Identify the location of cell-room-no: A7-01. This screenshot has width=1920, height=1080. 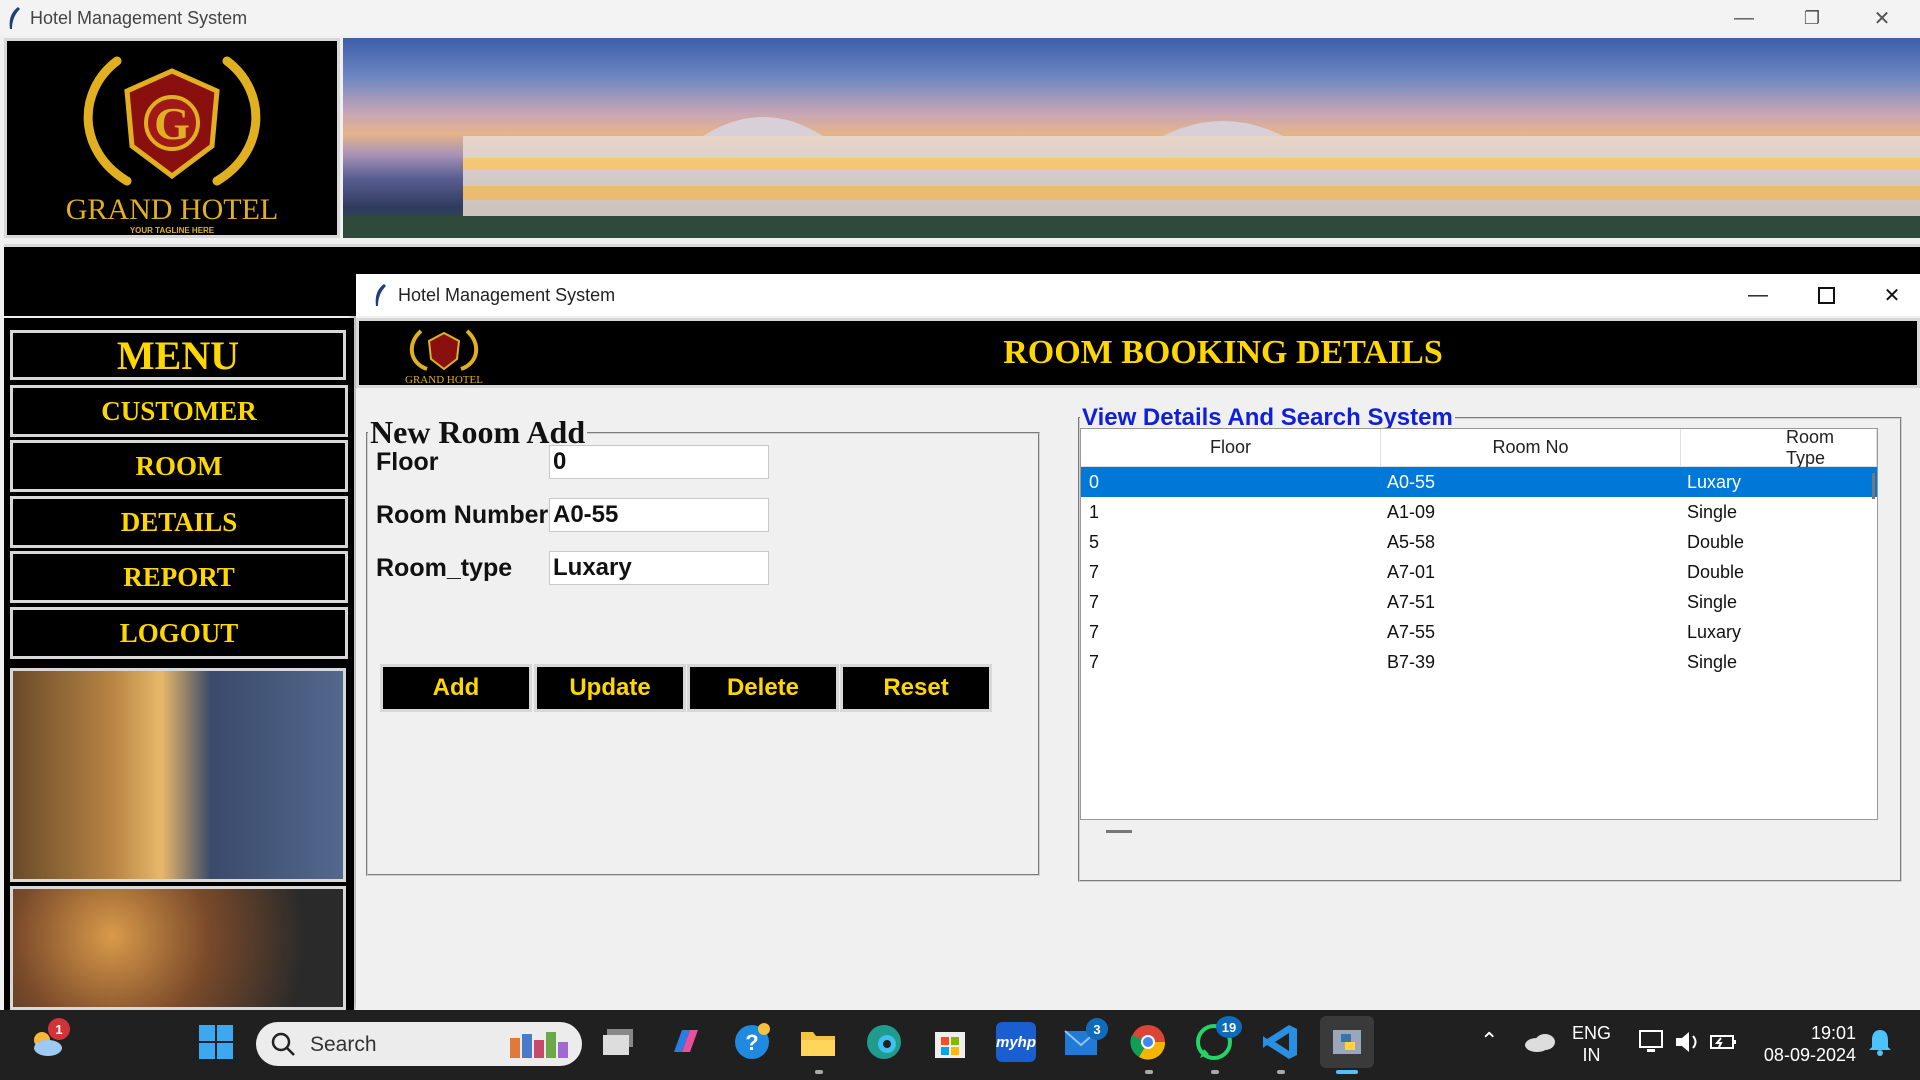
(1411, 572).